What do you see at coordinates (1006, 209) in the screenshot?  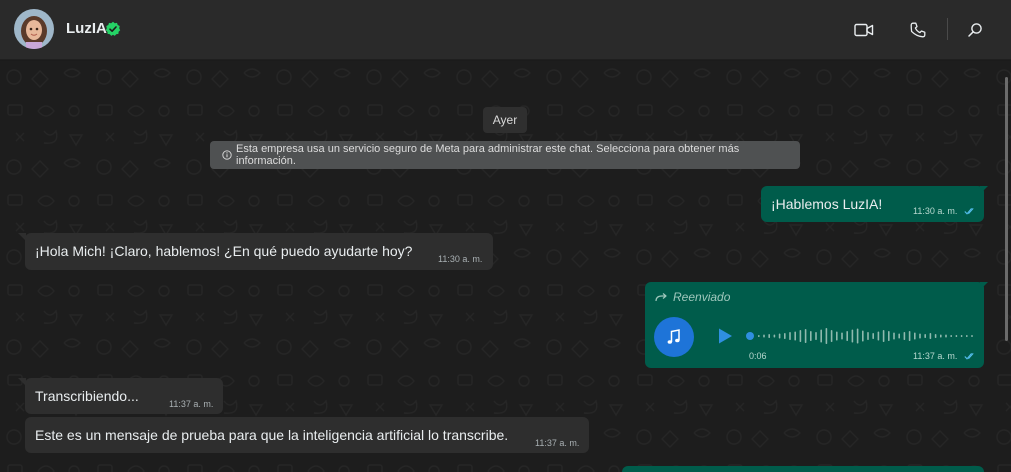 I see `chat-scrollbar` at bounding box center [1006, 209].